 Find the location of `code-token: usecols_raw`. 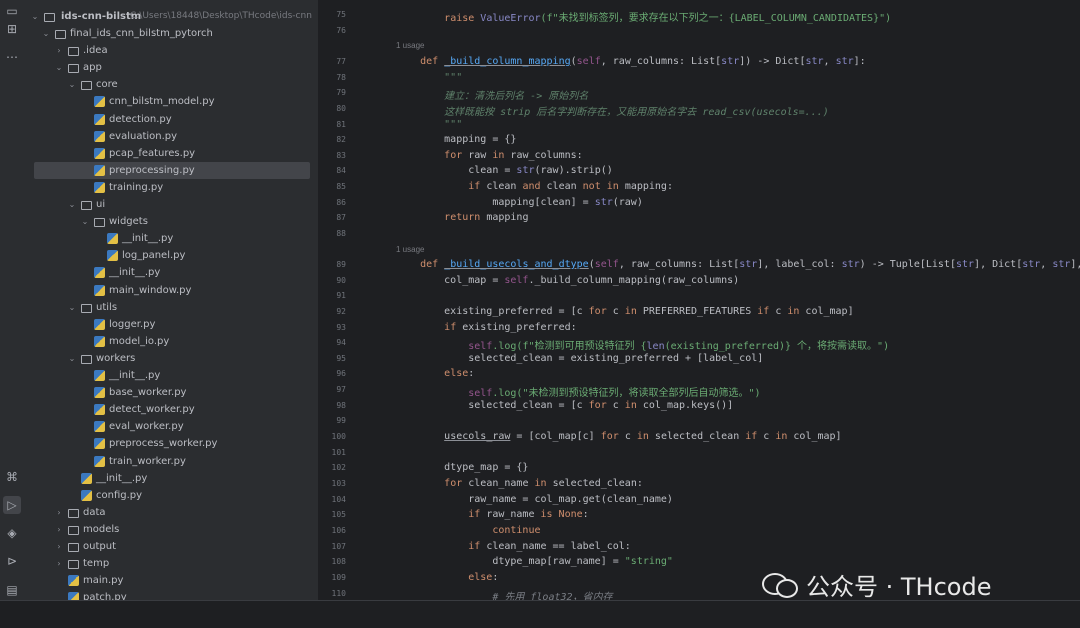

code-token: usecols_raw is located at coordinates (477, 436).